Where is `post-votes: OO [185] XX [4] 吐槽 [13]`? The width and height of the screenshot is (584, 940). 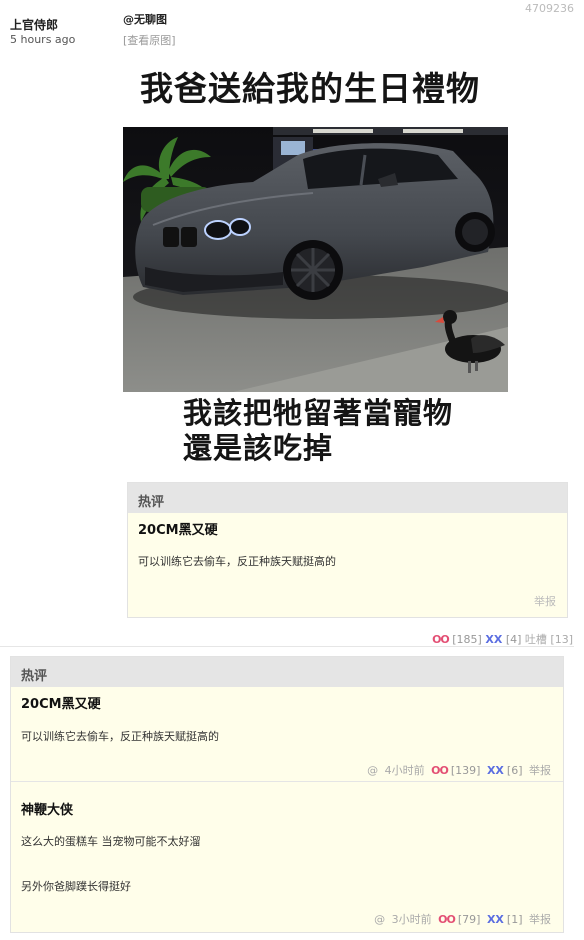
post-votes: OO [185] XX [4] 吐槽 [13] is located at coordinates (502, 639).